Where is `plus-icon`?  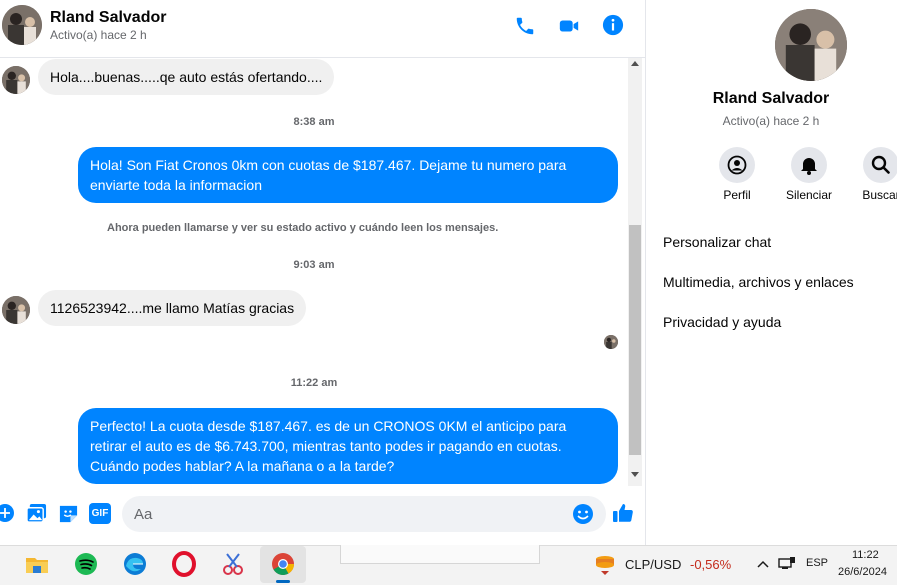
plus-icon is located at coordinates (7, 515).